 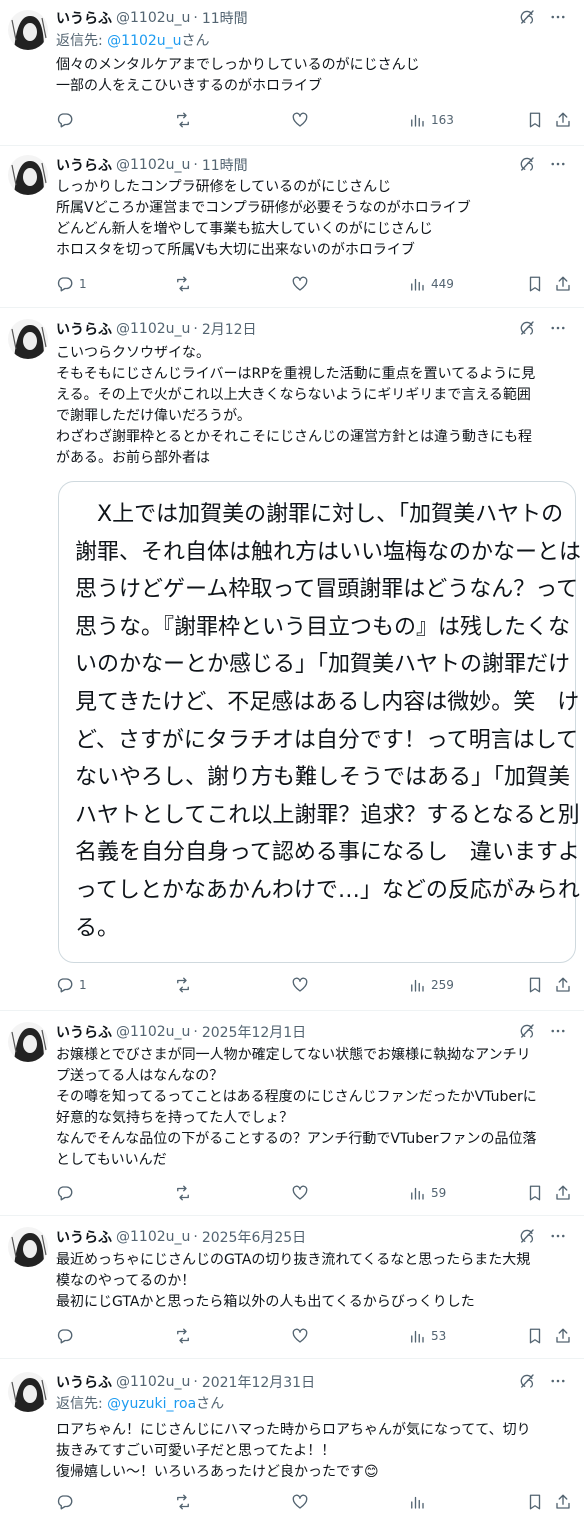 I want to click on reply-to-suffix: さん, so click(x=210, y=1404).